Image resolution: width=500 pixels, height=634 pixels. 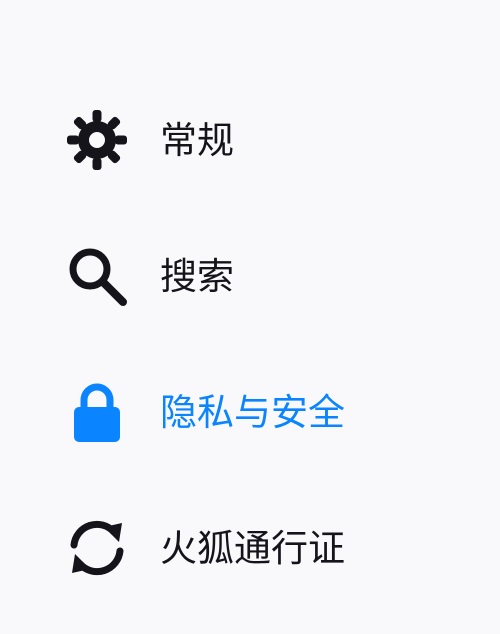 What do you see at coordinates (97, 140) in the screenshot?
I see `gear-icon` at bounding box center [97, 140].